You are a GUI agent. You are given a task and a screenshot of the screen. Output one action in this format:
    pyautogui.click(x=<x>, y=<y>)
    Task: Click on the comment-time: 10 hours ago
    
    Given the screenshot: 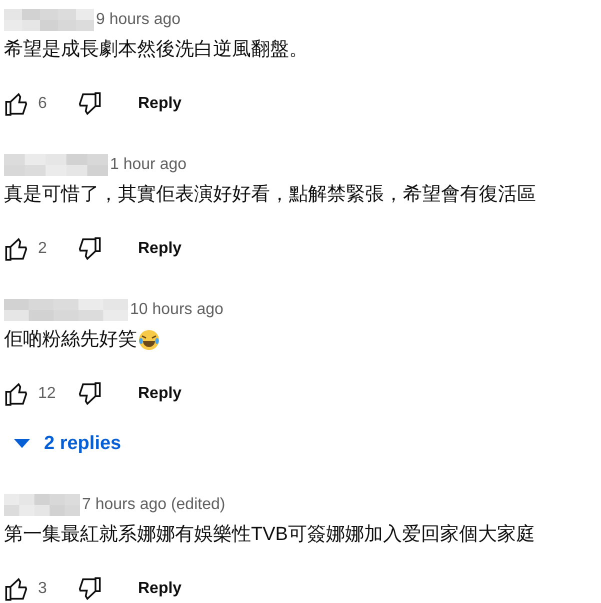 What is the action you would take?
    pyautogui.click(x=177, y=310)
    